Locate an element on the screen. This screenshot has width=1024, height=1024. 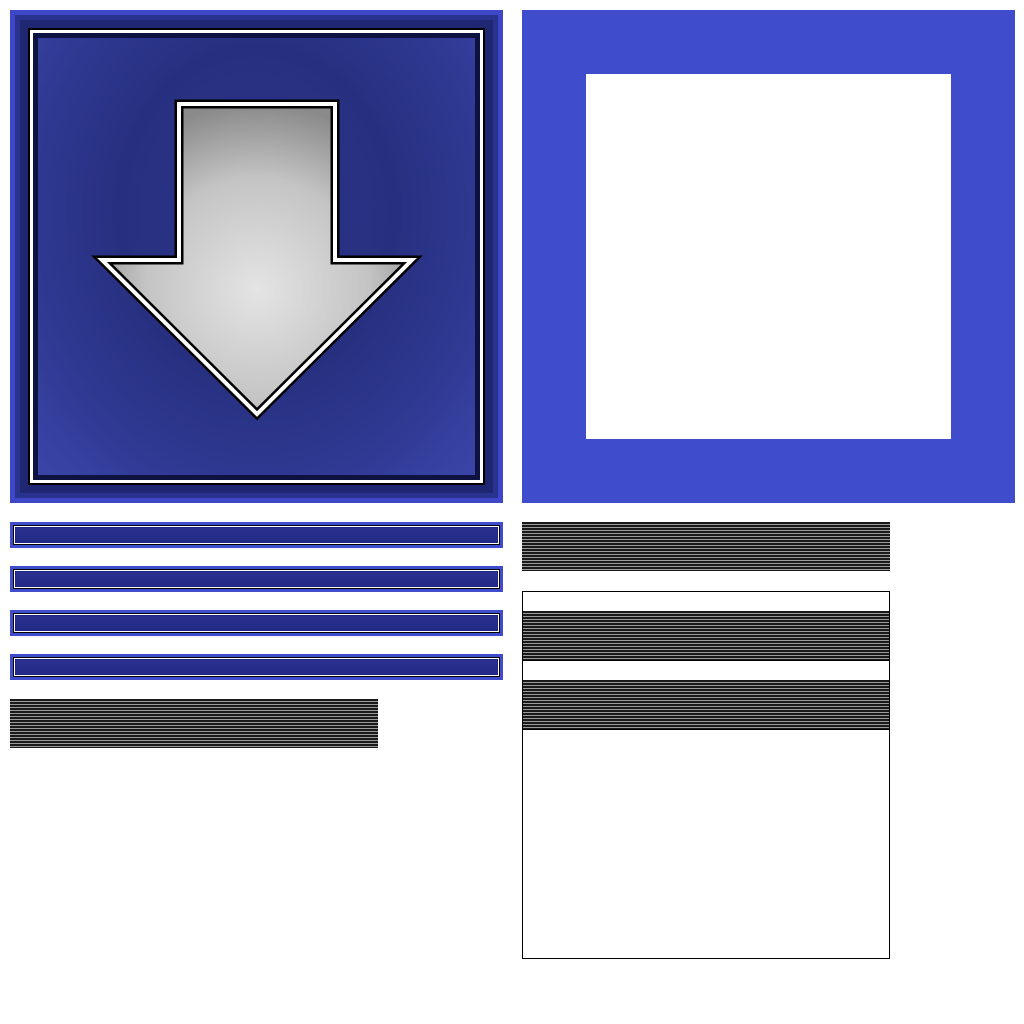
list-divider is located at coordinates (706, 729).